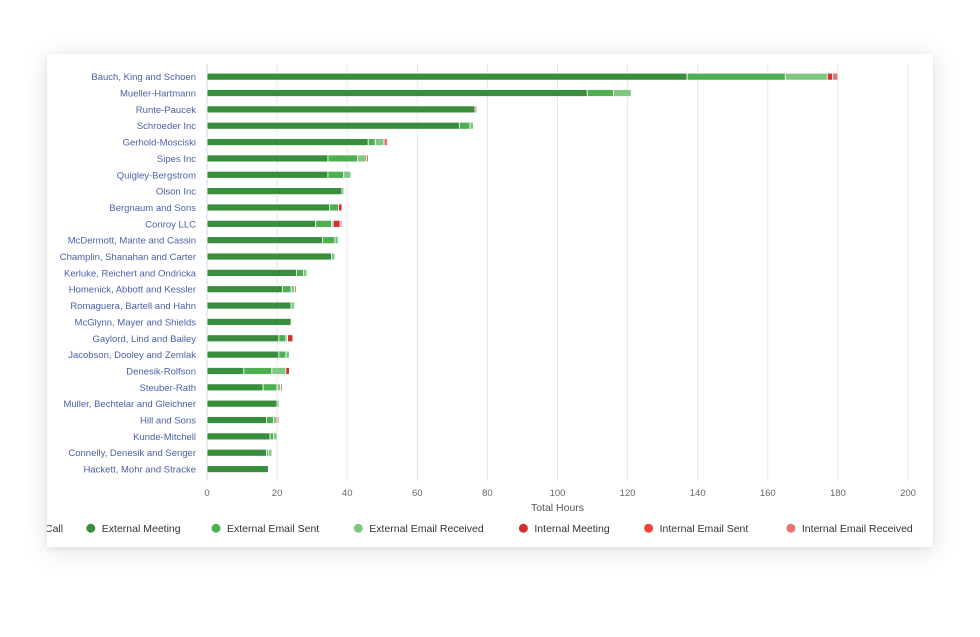 Image resolution: width=980 pixels, height=637 pixels. I want to click on legend-item-internal-email-sent: Internal Email Sent, so click(696, 529).